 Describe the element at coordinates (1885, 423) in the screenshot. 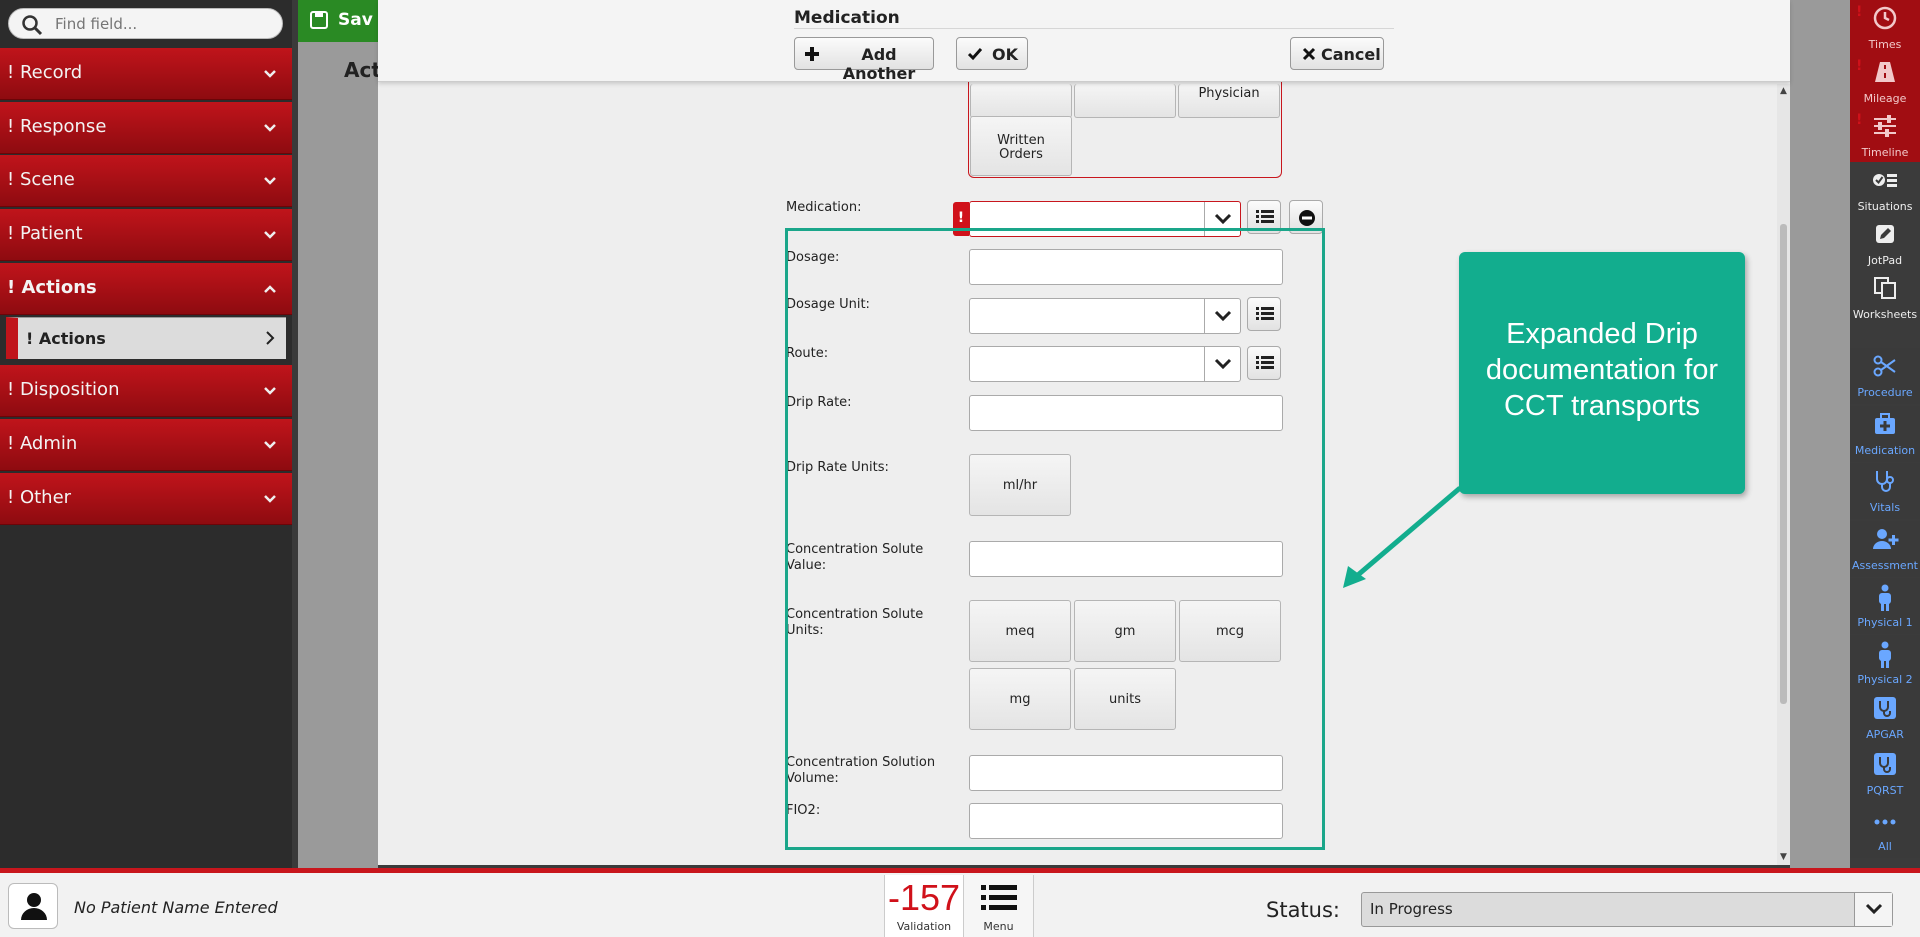

I see `medkit-icon` at that location.